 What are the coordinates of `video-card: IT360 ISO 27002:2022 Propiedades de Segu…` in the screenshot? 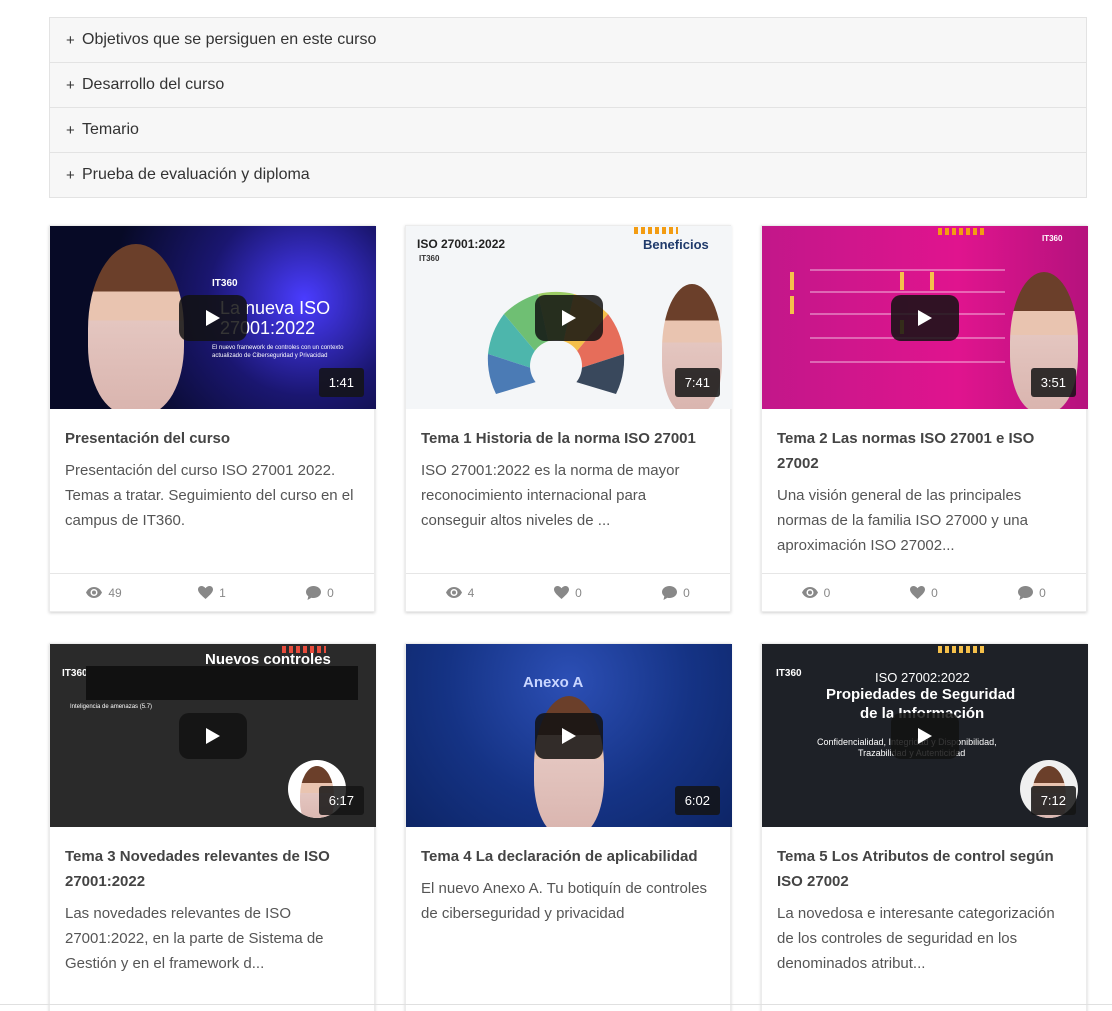 It's located at (924, 827).